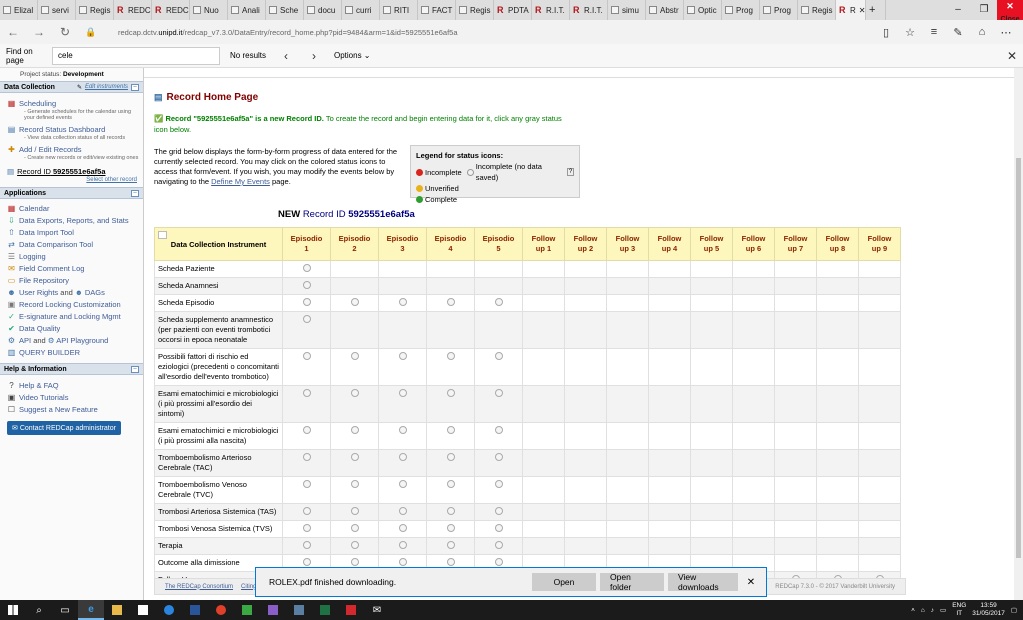  What do you see at coordinates (437, 10) in the screenshot?
I see `browser-tab: FACT` at bounding box center [437, 10].